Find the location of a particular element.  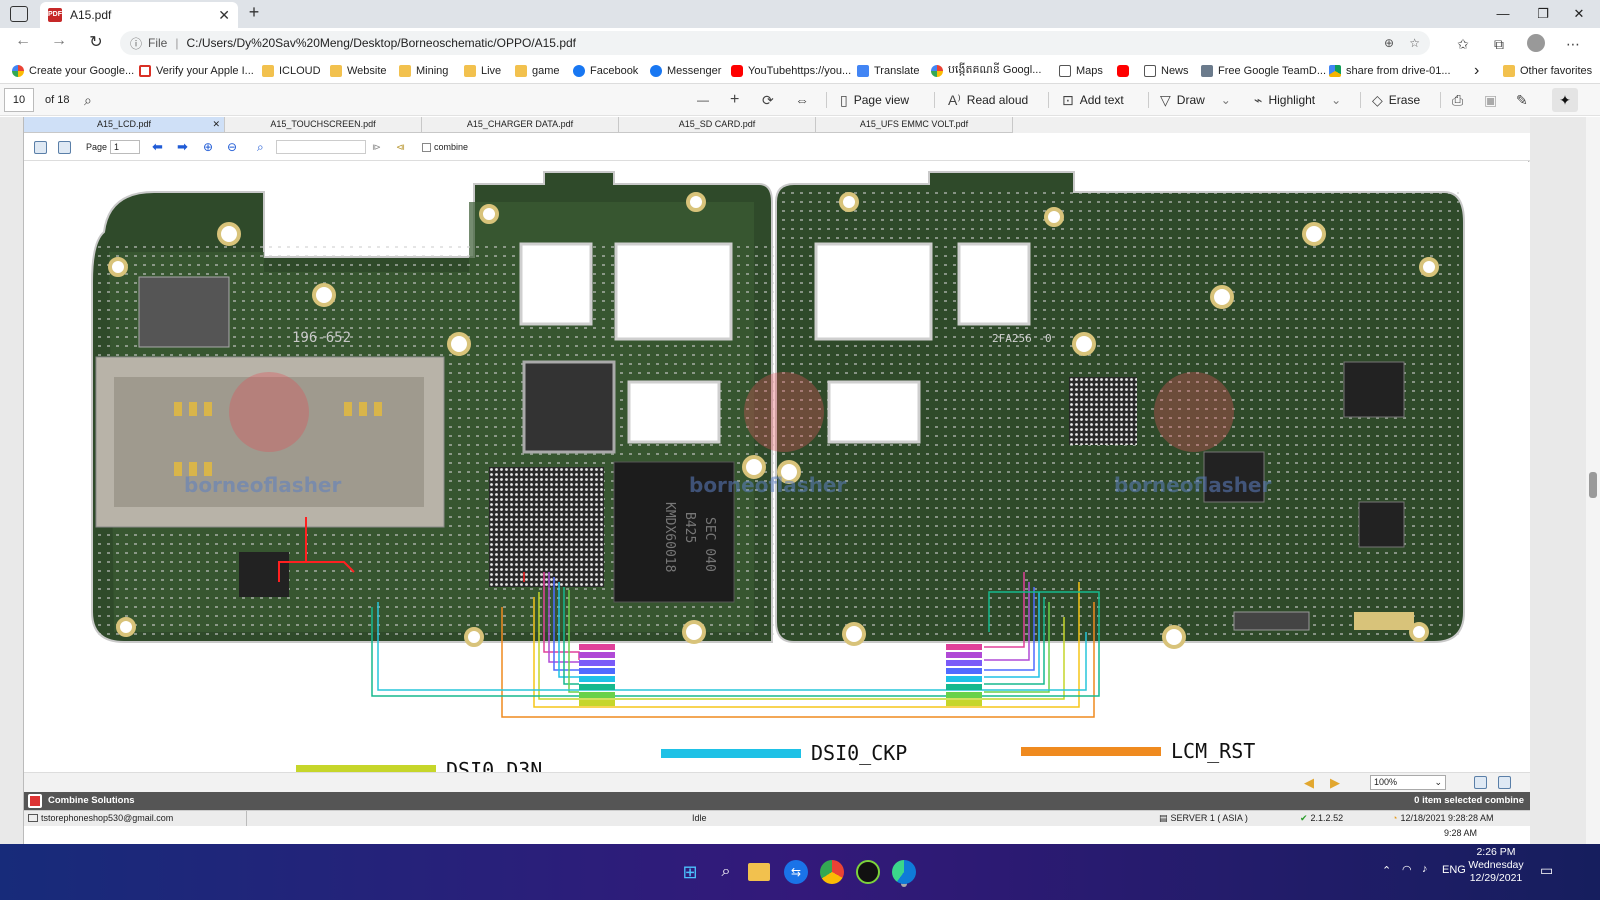

tray-chevron-icon: ⌃ is located at coordinates (1386, 870).